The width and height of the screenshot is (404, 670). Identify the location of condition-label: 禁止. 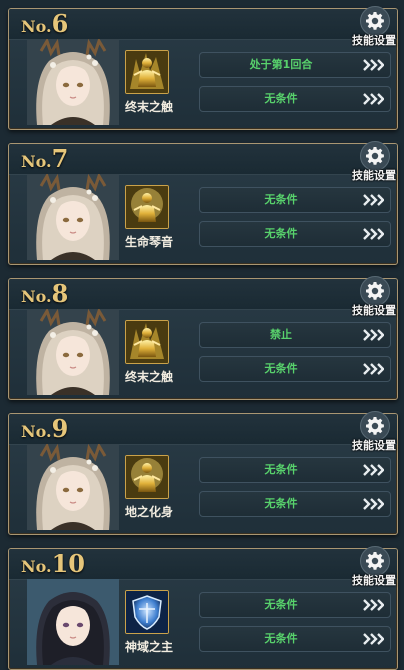
(281, 334).